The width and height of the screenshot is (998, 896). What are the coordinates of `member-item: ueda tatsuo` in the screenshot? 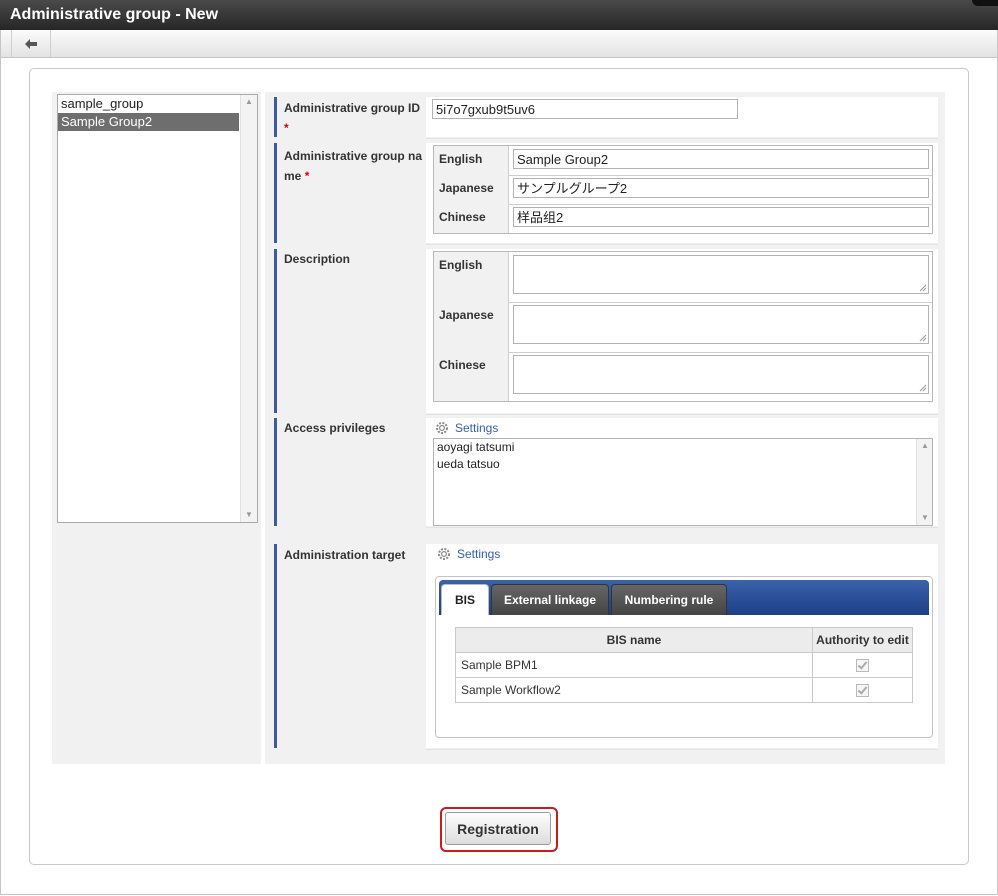 It's located at (468, 464).